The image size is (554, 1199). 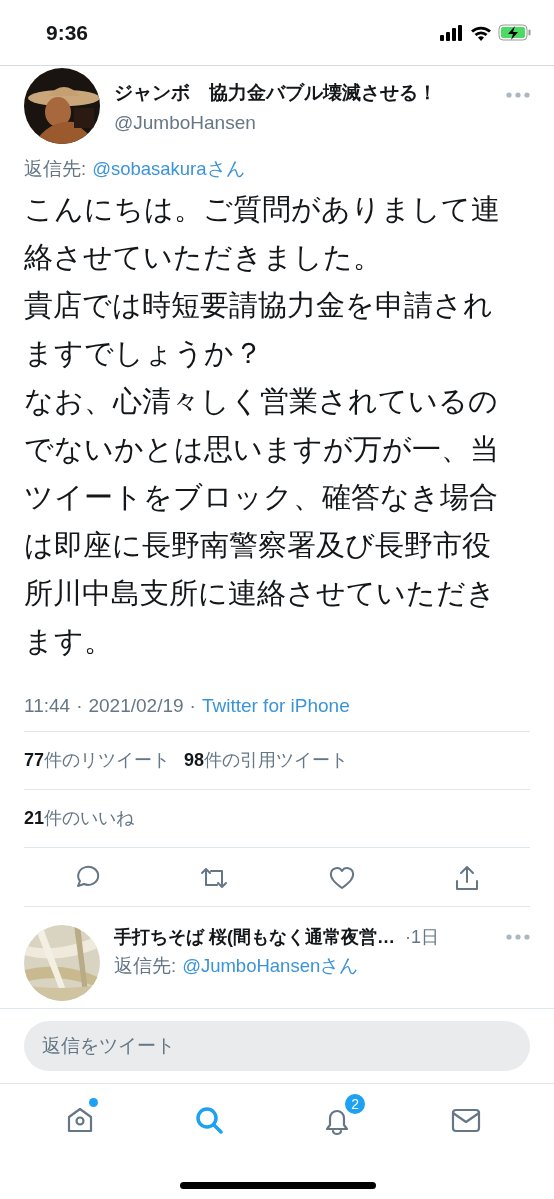 What do you see at coordinates (168, 168) in the screenshot?
I see `mention-link: @sobasakuraさん` at bounding box center [168, 168].